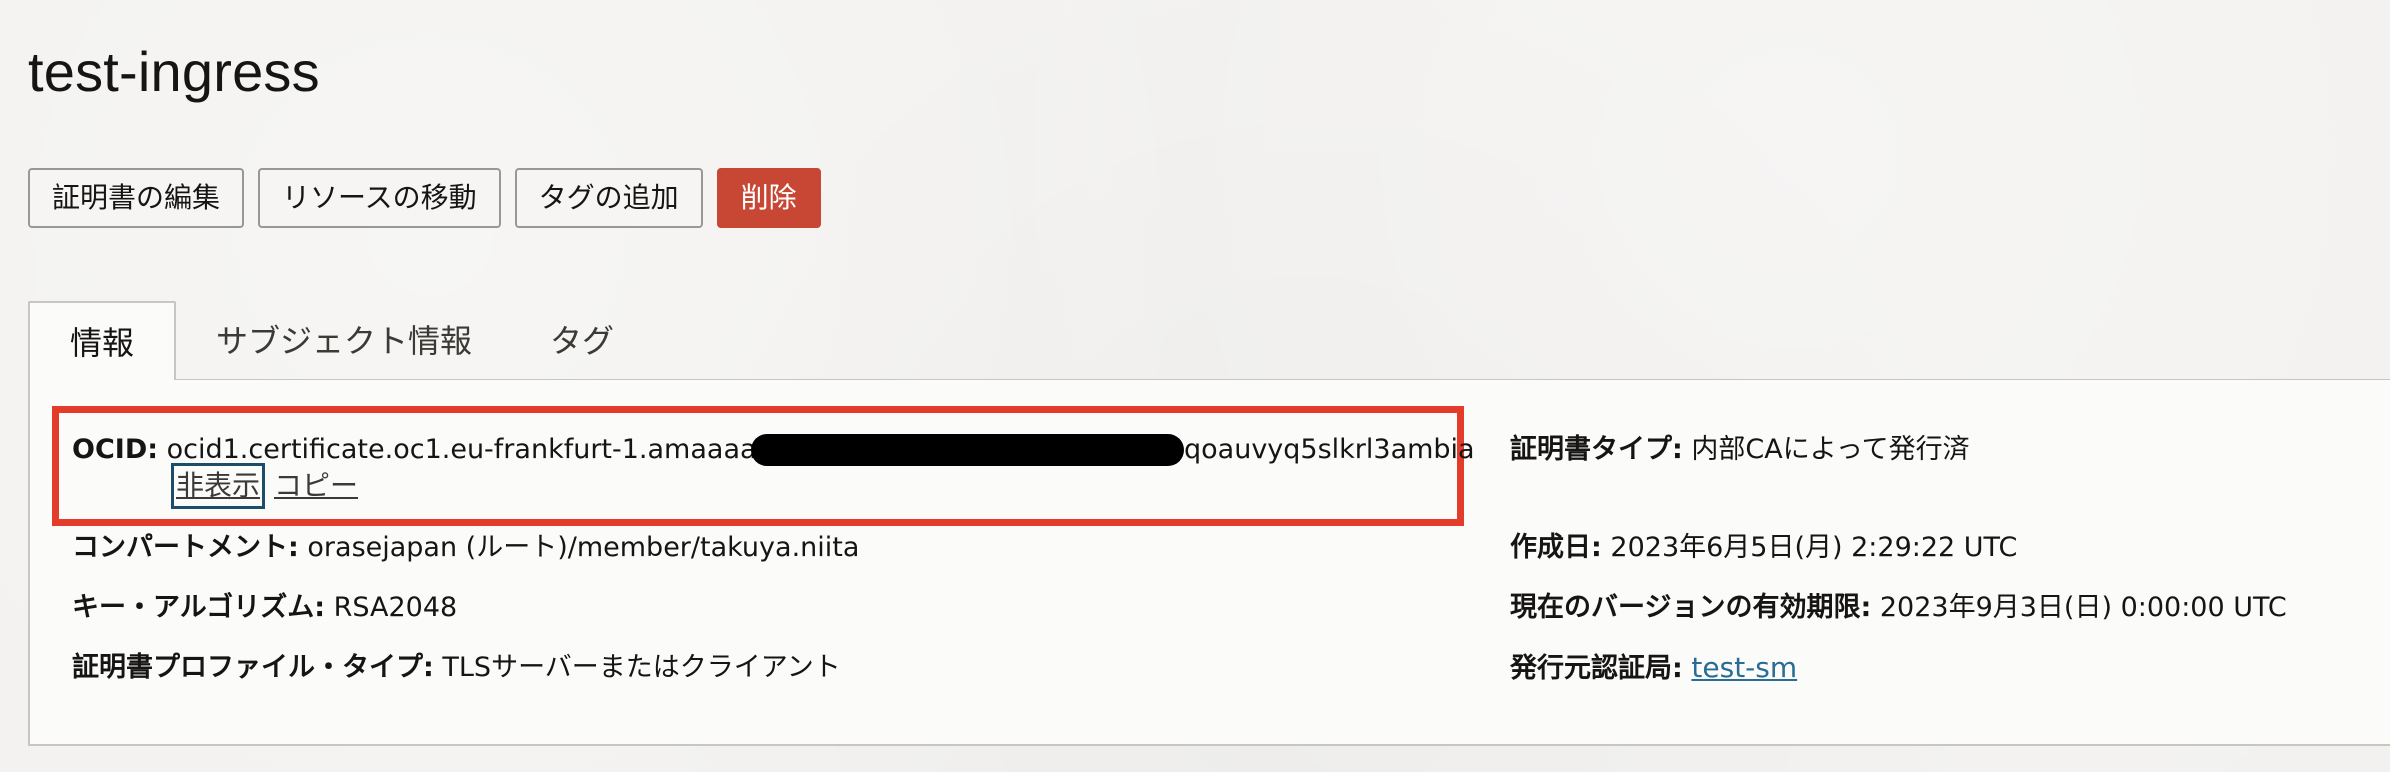 Image resolution: width=2390 pixels, height=772 pixels. Describe the element at coordinates (102, 342) in the screenshot. I see `tab-information: 情報` at that location.